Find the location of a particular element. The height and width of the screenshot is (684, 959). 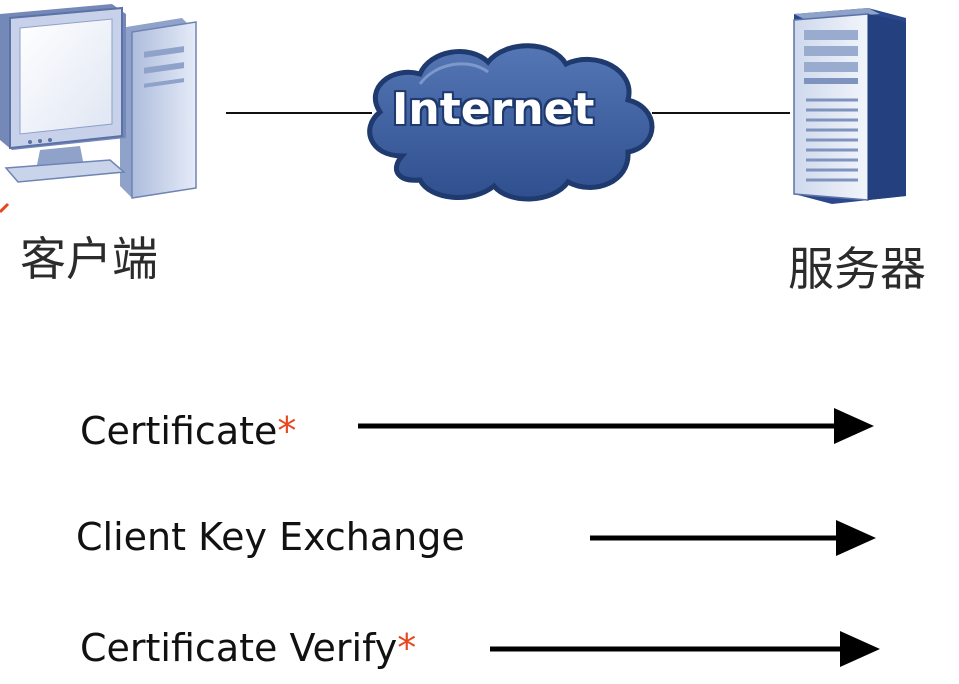

message-text: Certificate Verify is located at coordinates (239, 648).